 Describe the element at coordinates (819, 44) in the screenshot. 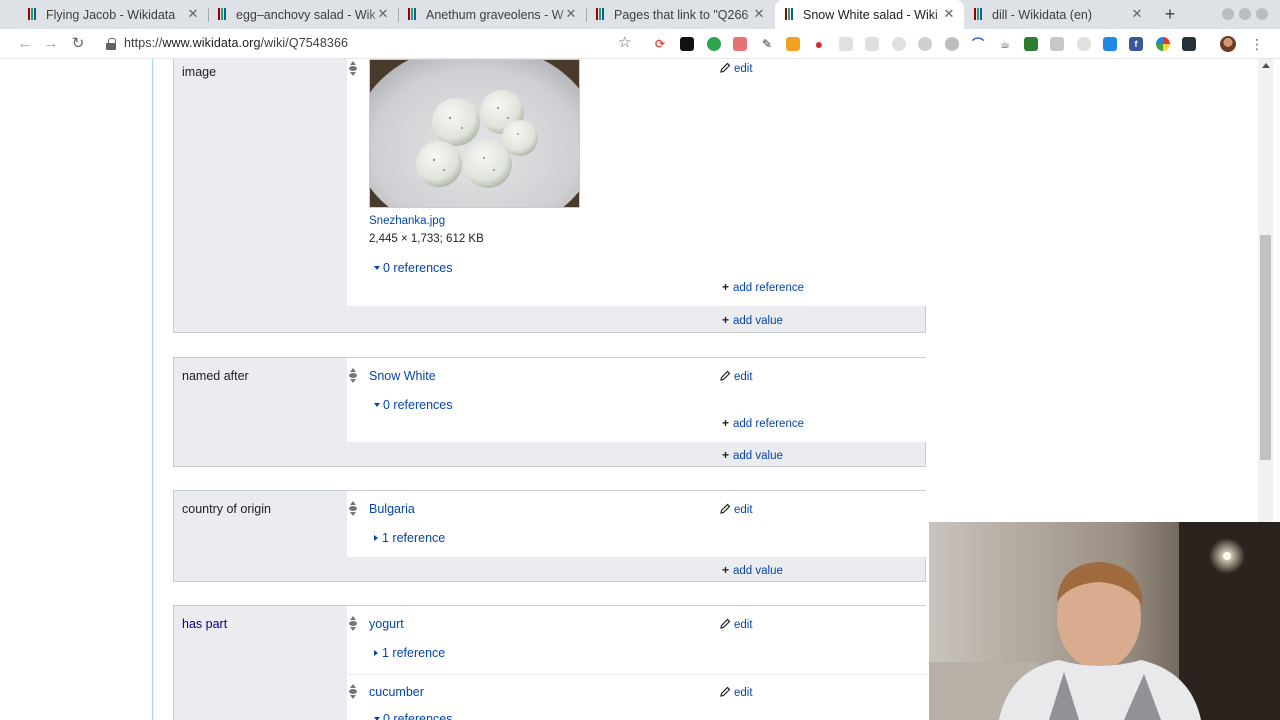

I see `extension-icon: ●` at that location.